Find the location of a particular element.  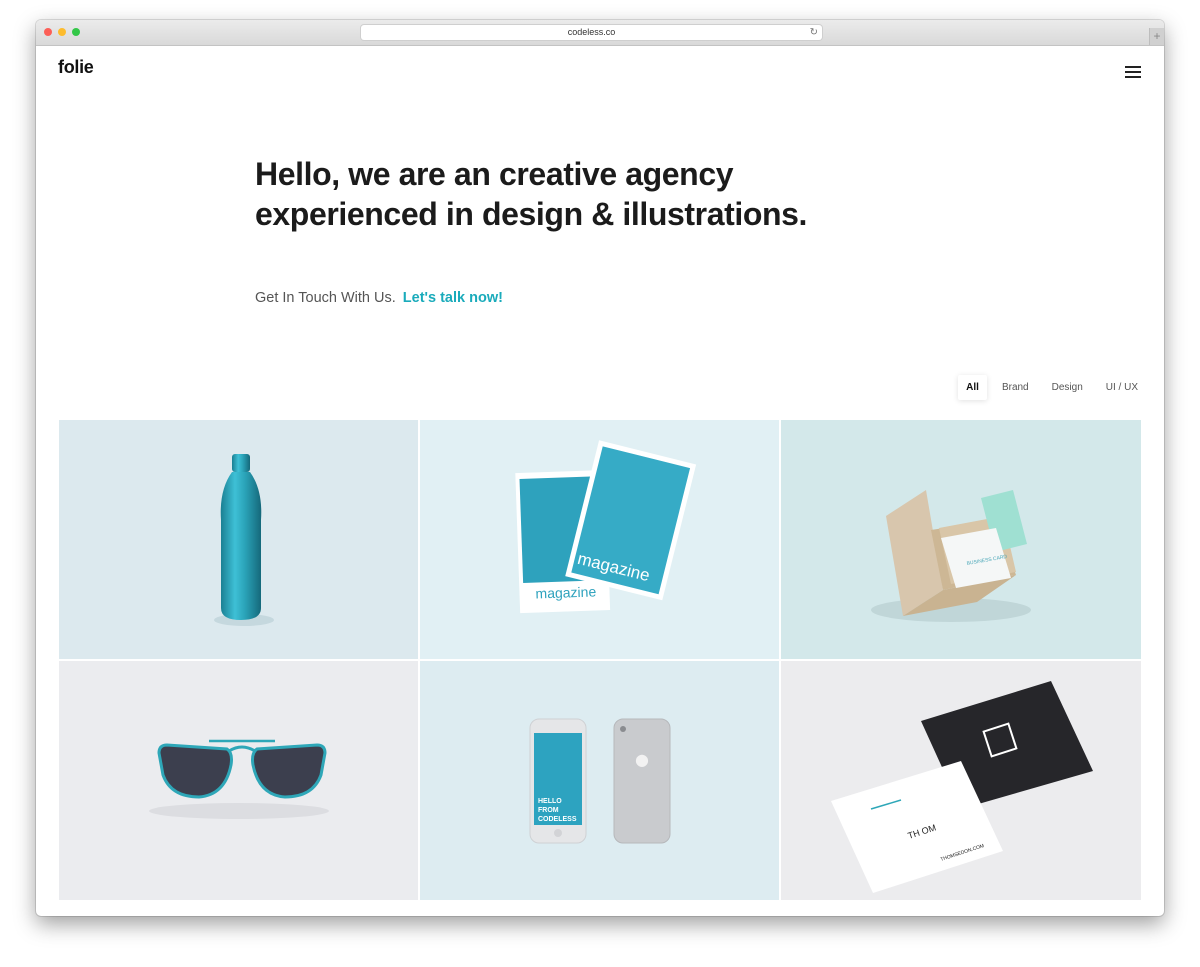

title-bar: codeless.co ↻ + is located at coordinates (600, 33).